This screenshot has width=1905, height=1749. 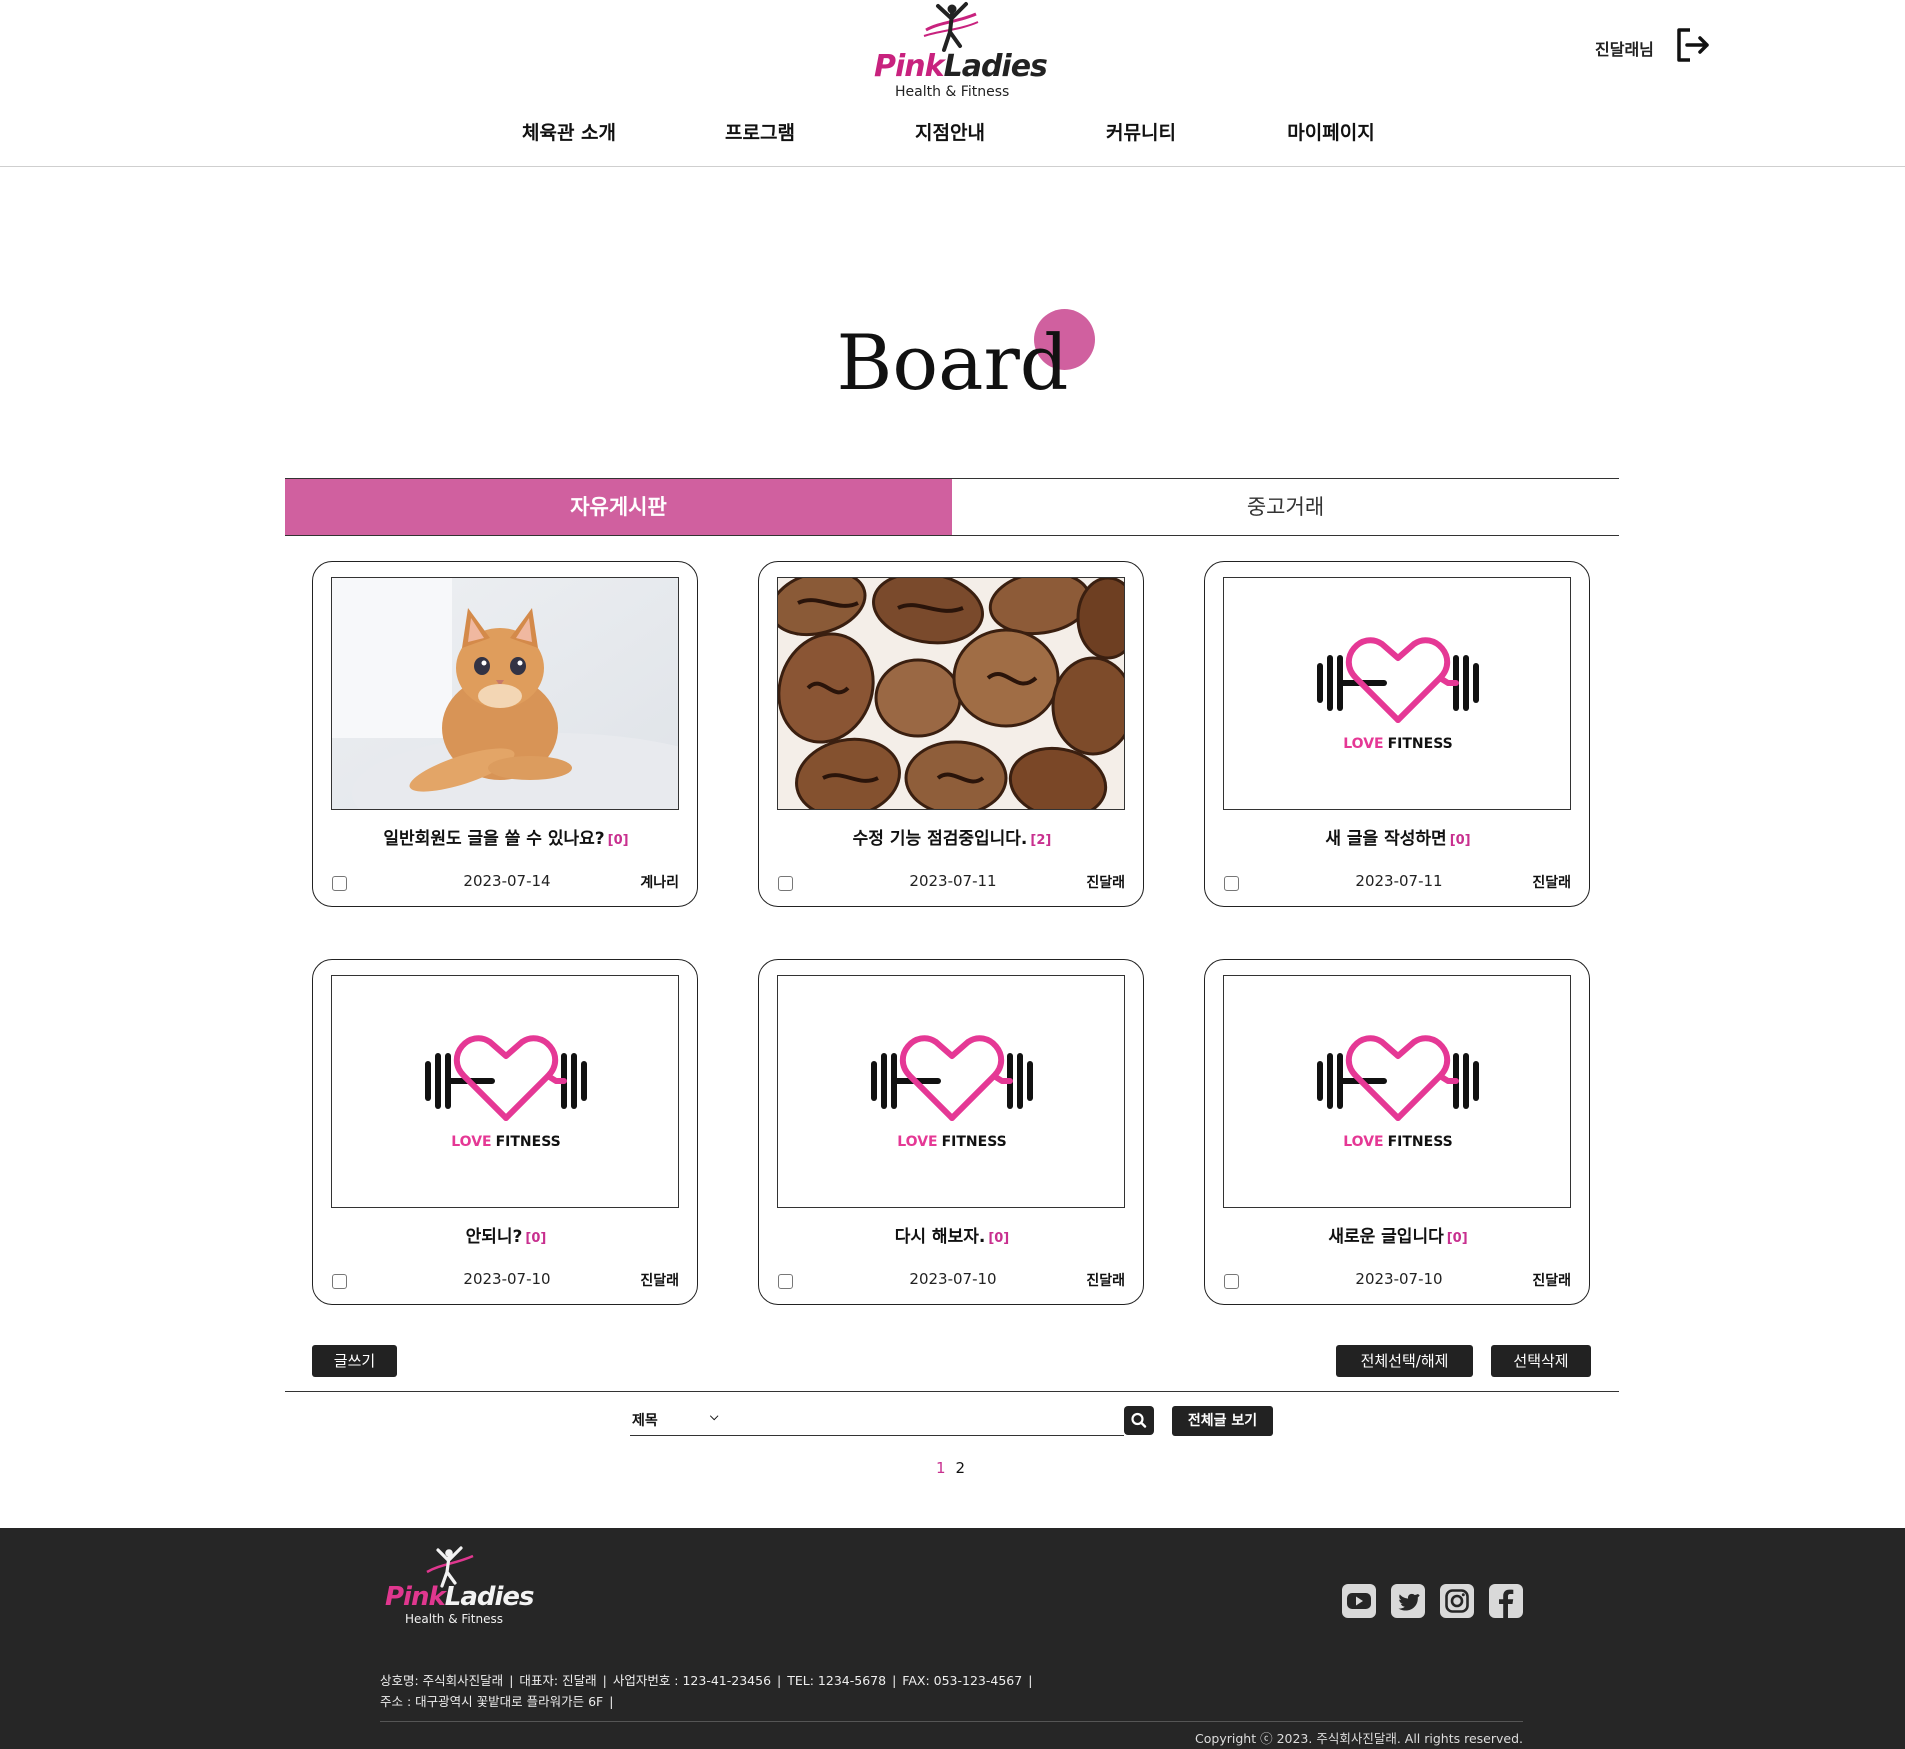 What do you see at coordinates (1398, 836) in the screenshot?
I see `post-title: 새 글을 작성하면 [0]` at bounding box center [1398, 836].